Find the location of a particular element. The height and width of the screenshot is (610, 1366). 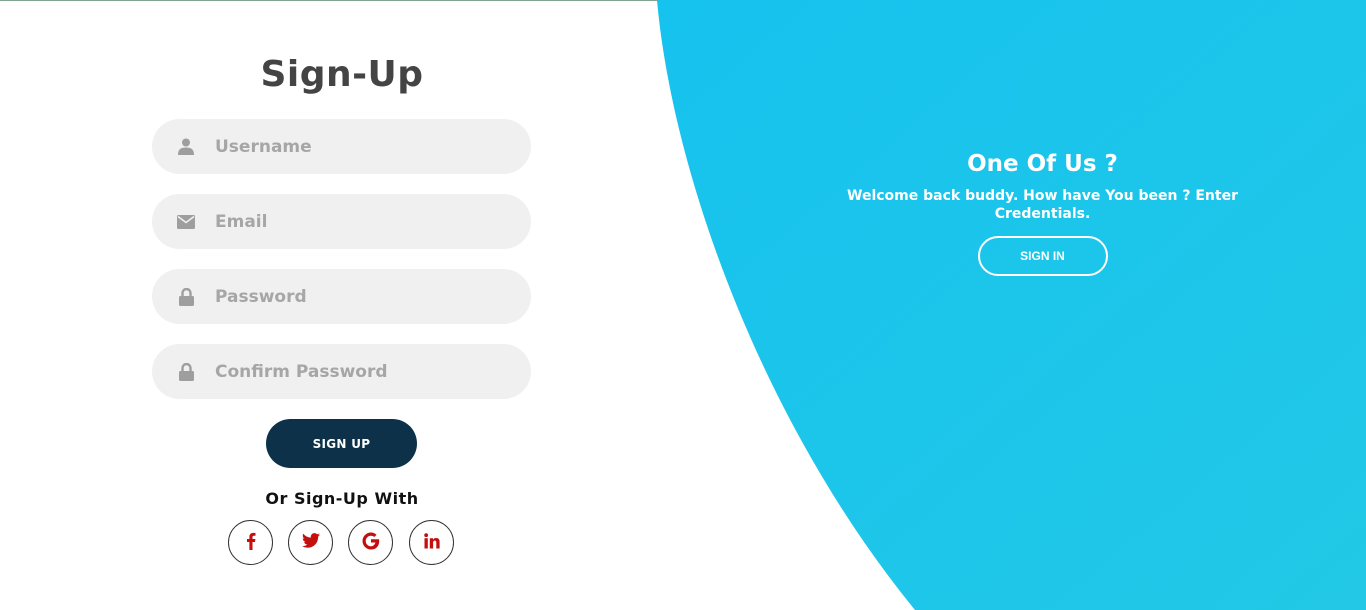

panel-title: One Of Us ? is located at coordinates (1042, 164).